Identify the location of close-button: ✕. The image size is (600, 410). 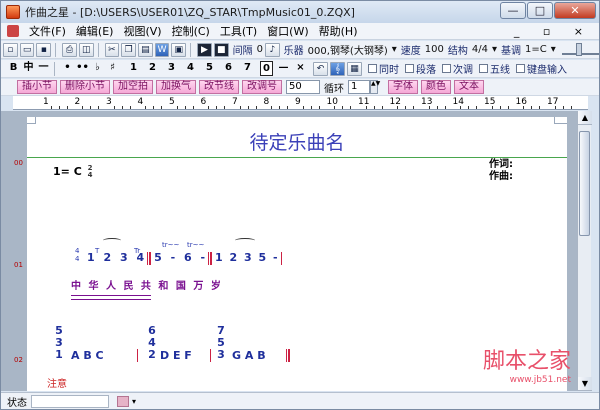
(575, 10).